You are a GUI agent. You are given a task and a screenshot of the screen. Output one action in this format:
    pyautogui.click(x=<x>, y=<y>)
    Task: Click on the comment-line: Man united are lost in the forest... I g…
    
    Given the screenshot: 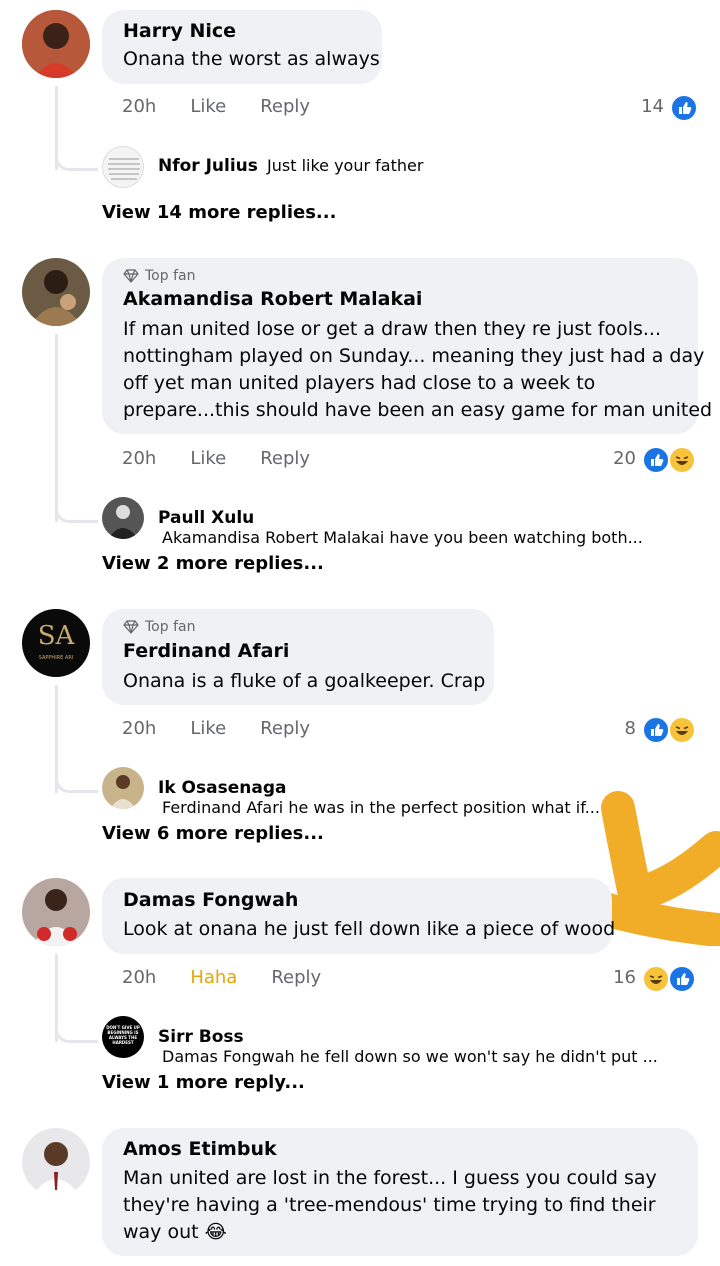 What is the action you would take?
    pyautogui.click(x=390, y=1178)
    